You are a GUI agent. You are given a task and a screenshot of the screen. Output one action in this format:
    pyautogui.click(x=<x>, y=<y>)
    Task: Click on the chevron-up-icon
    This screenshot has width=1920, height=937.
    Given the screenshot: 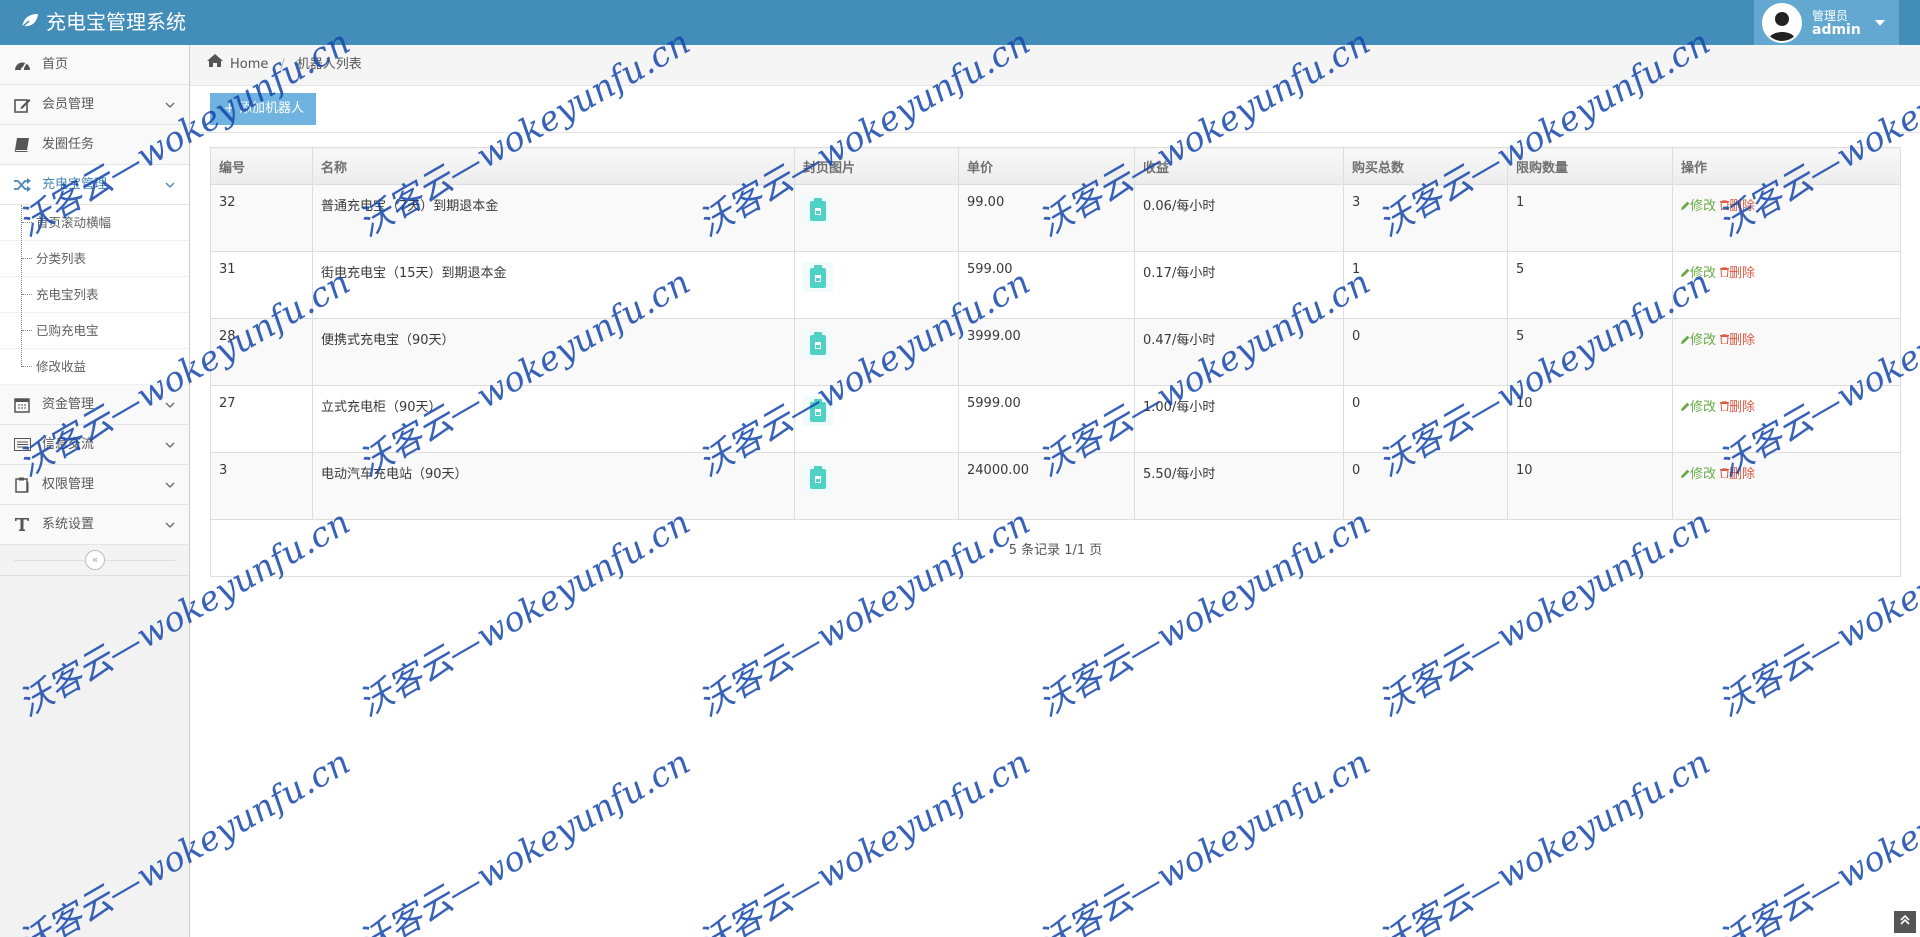 What is the action you would take?
    pyautogui.click(x=170, y=184)
    